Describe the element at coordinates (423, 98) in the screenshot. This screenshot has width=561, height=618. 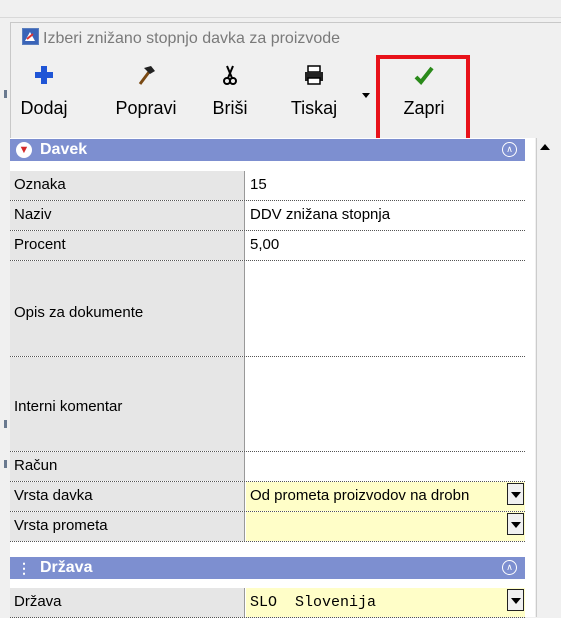
I see `highlight-box` at that location.